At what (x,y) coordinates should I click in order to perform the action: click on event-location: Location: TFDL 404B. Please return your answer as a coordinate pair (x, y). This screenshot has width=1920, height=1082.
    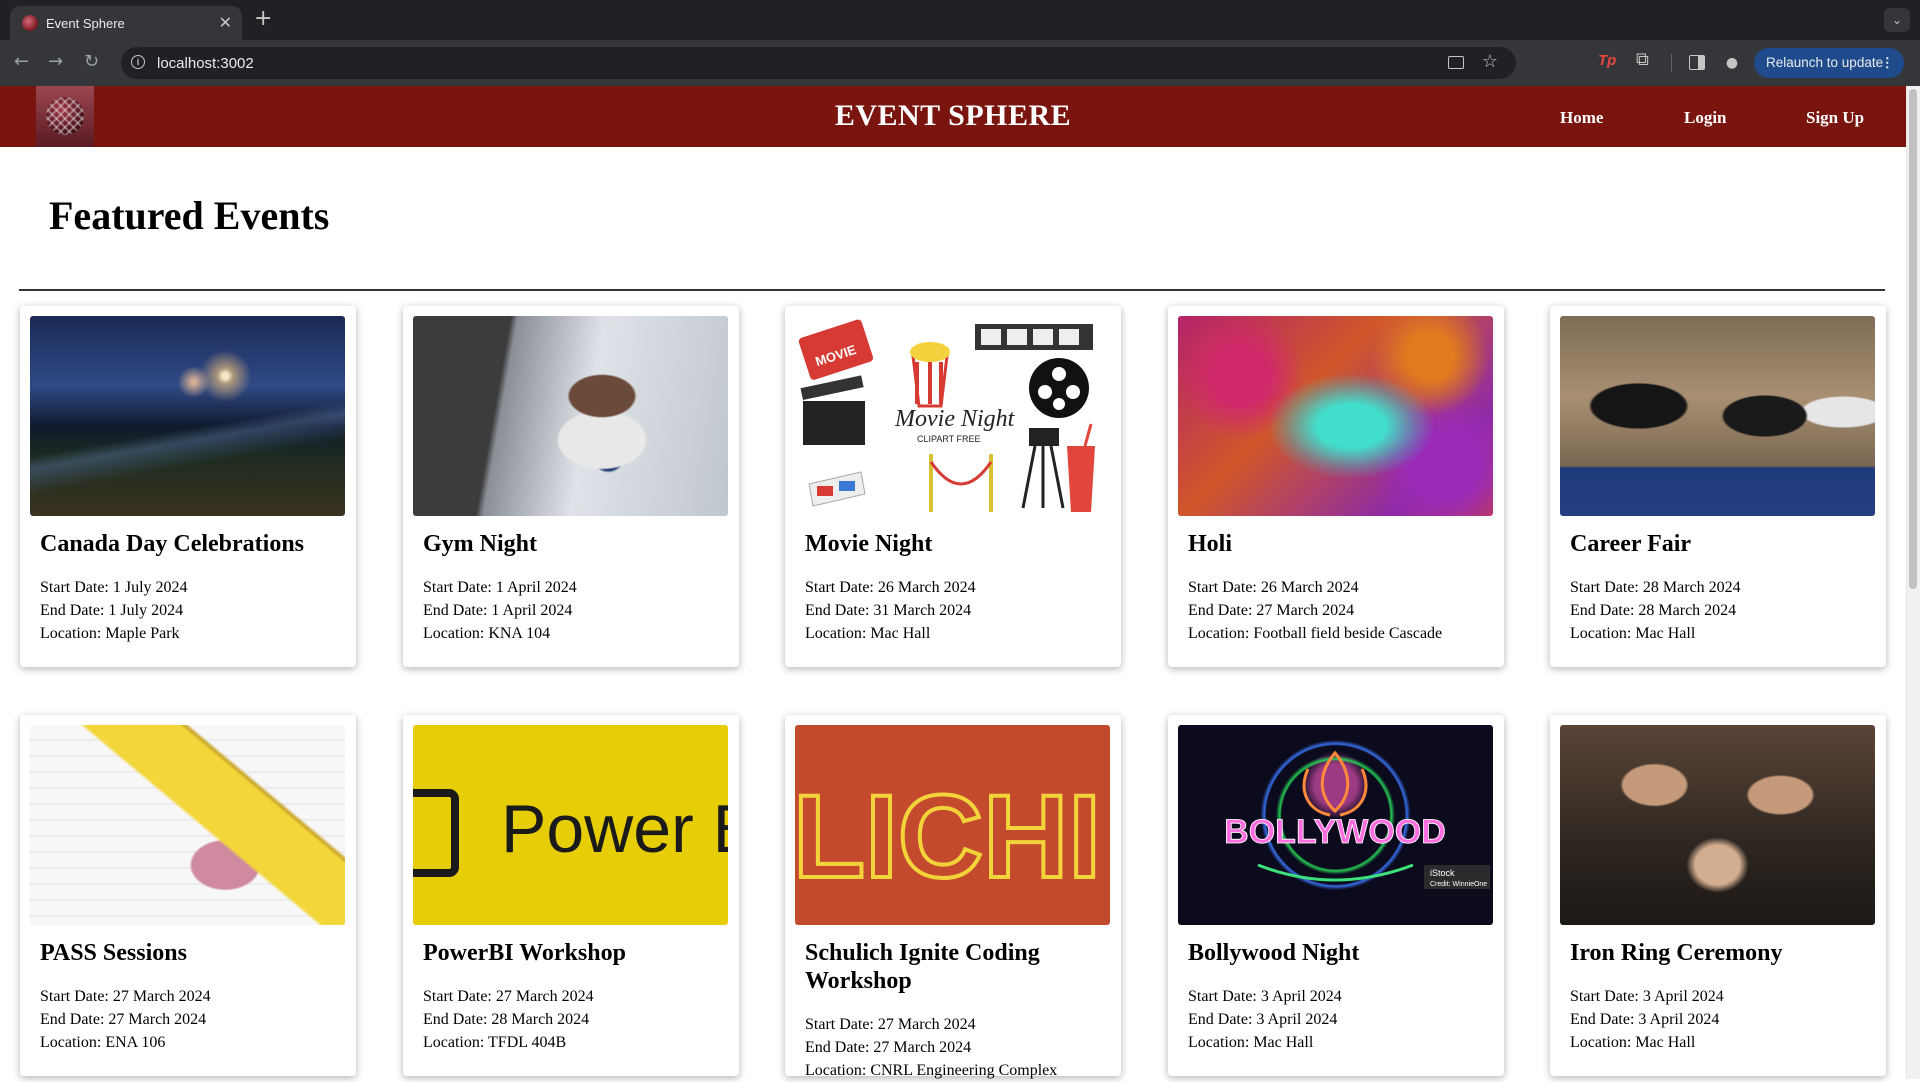
    Looking at the image, I should click on (495, 1042).